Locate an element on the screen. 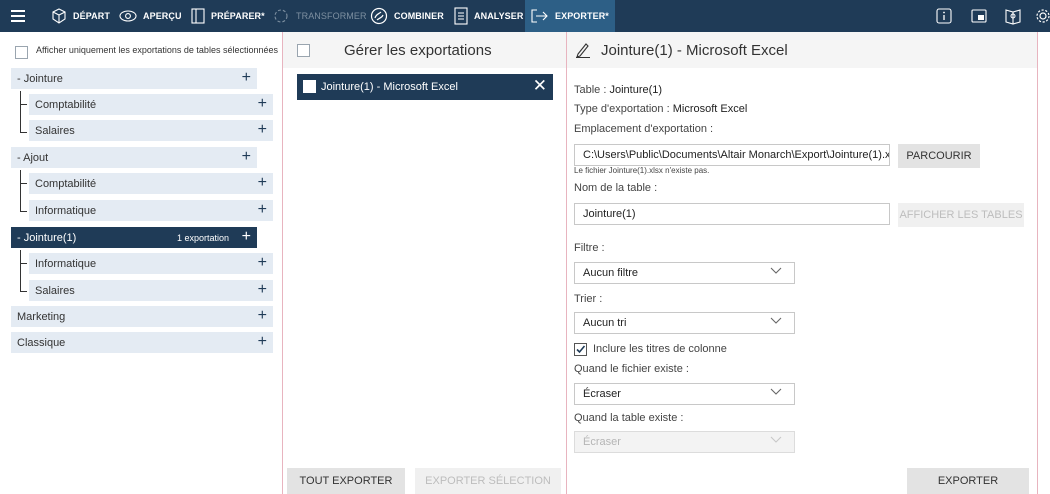 The height and width of the screenshot is (494, 1050). right-edge-strip is located at coordinates (1044, 263).